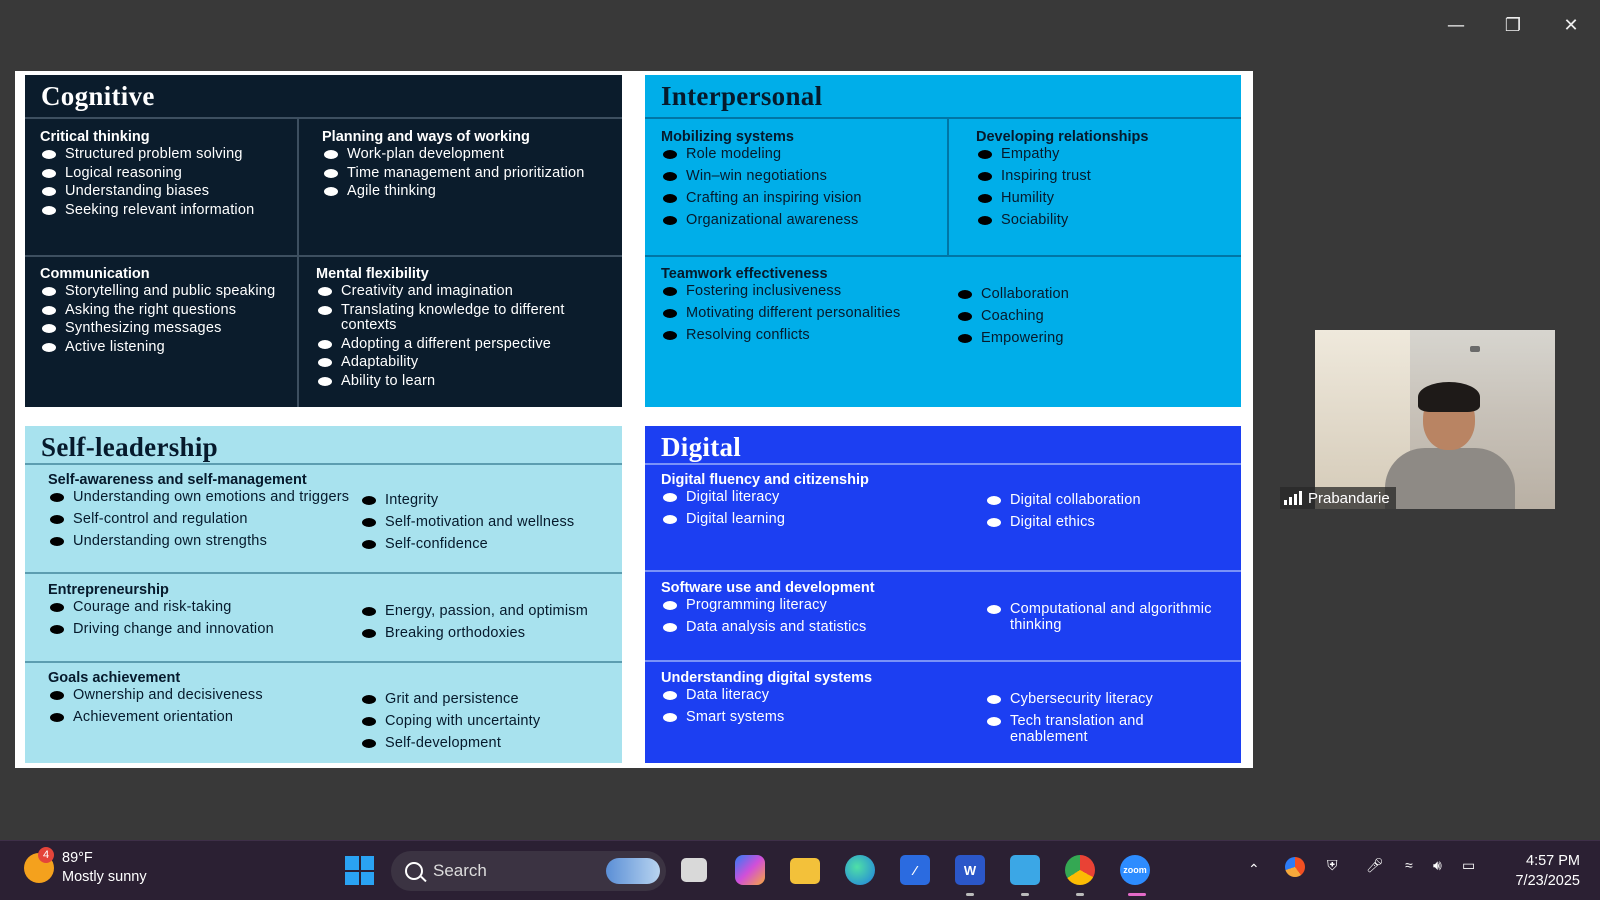 This screenshot has width=1600, height=900. What do you see at coordinates (1086, 294) in the screenshot?
I see `list-item: Collaboration` at bounding box center [1086, 294].